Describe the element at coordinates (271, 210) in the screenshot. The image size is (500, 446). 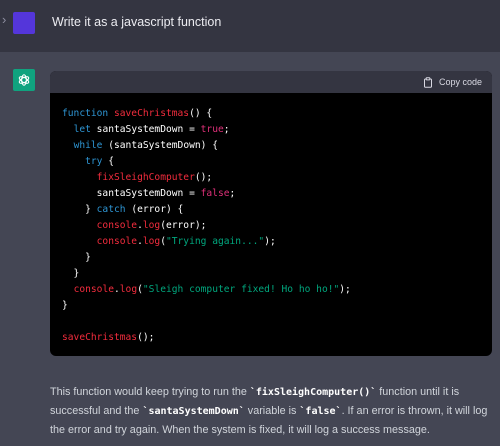
I see `code-line: } catch (error) {` at that location.